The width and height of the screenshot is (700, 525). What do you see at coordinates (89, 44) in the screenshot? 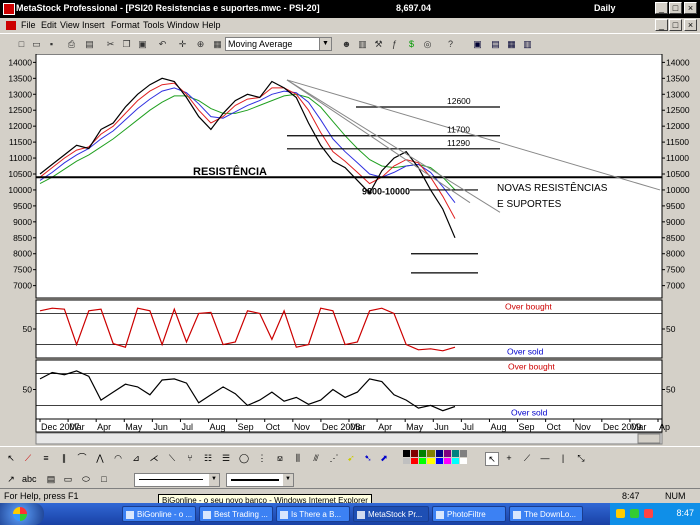
I see `print-preview-icon: ▤` at bounding box center [89, 44].